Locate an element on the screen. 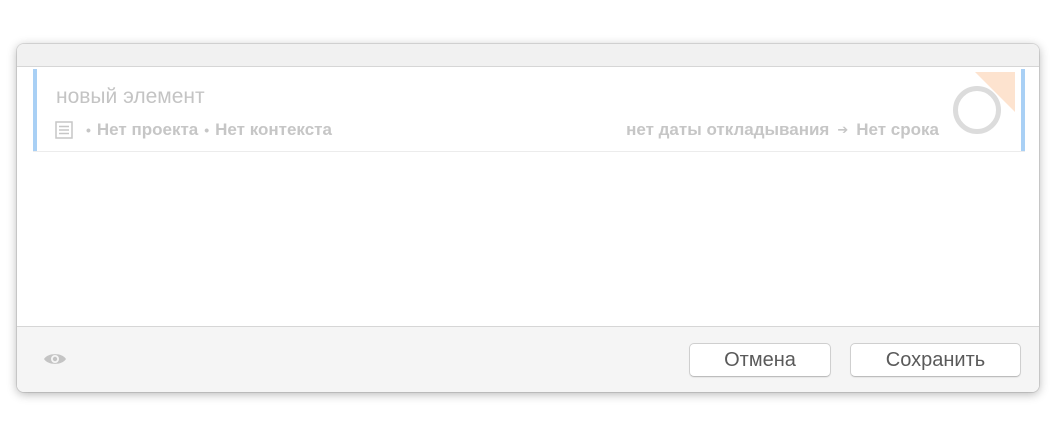 Image resolution: width=1056 pixels, height=442 pixels. cancel-button: Отмена is located at coordinates (760, 360).